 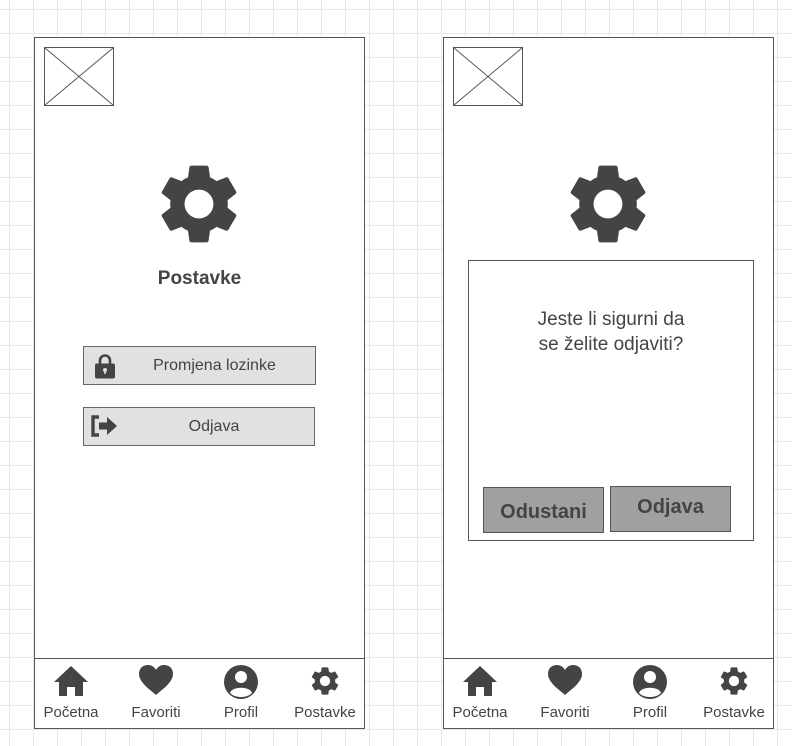 What do you see at coordinates (105, 366) in the screenshot?
I see `lock-icon` at bounding box center [105, 366].